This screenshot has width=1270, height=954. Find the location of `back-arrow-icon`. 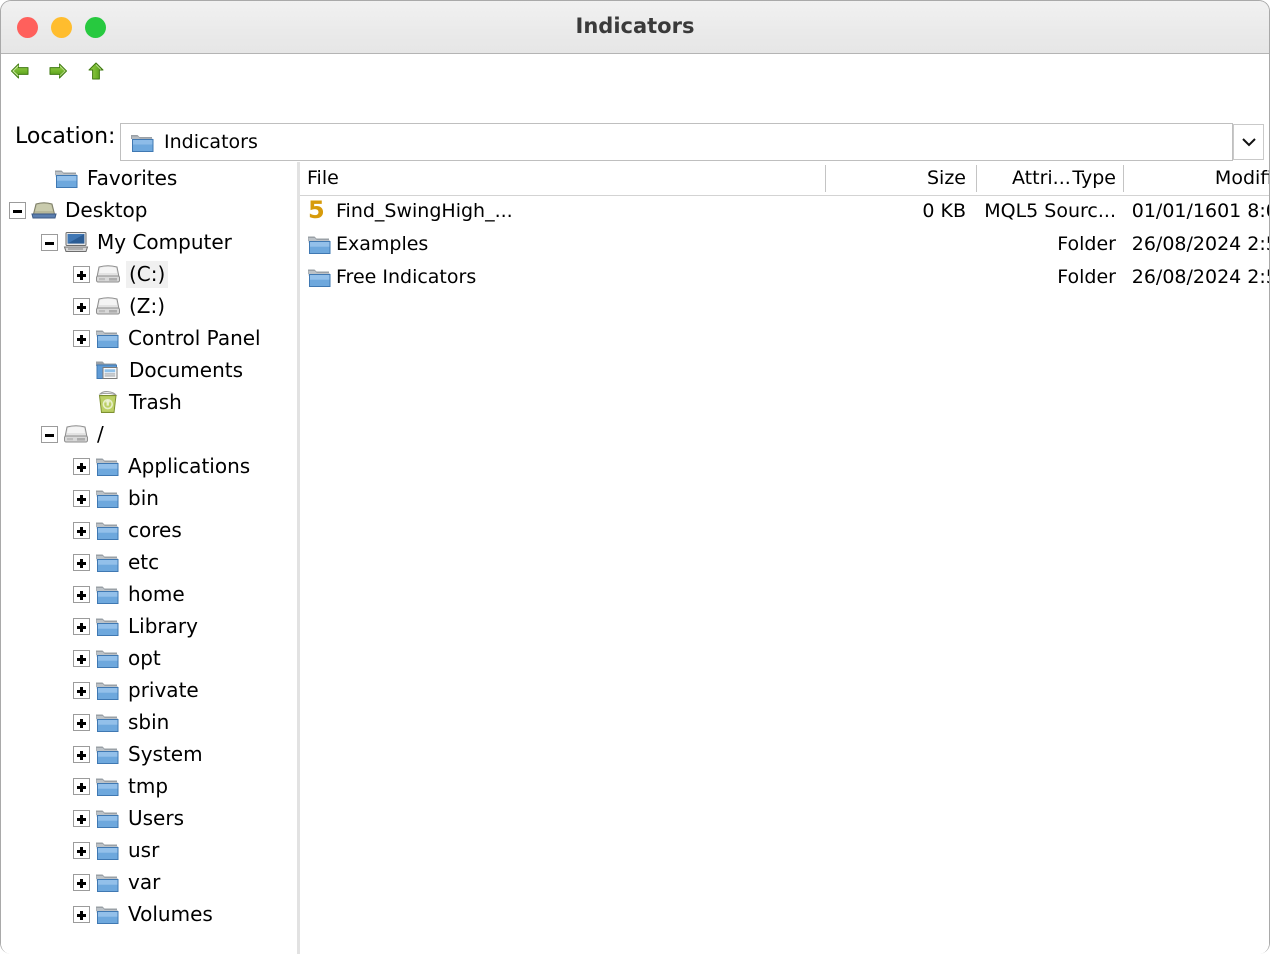

back-arrow-icon is located at coordinates (20, 71).